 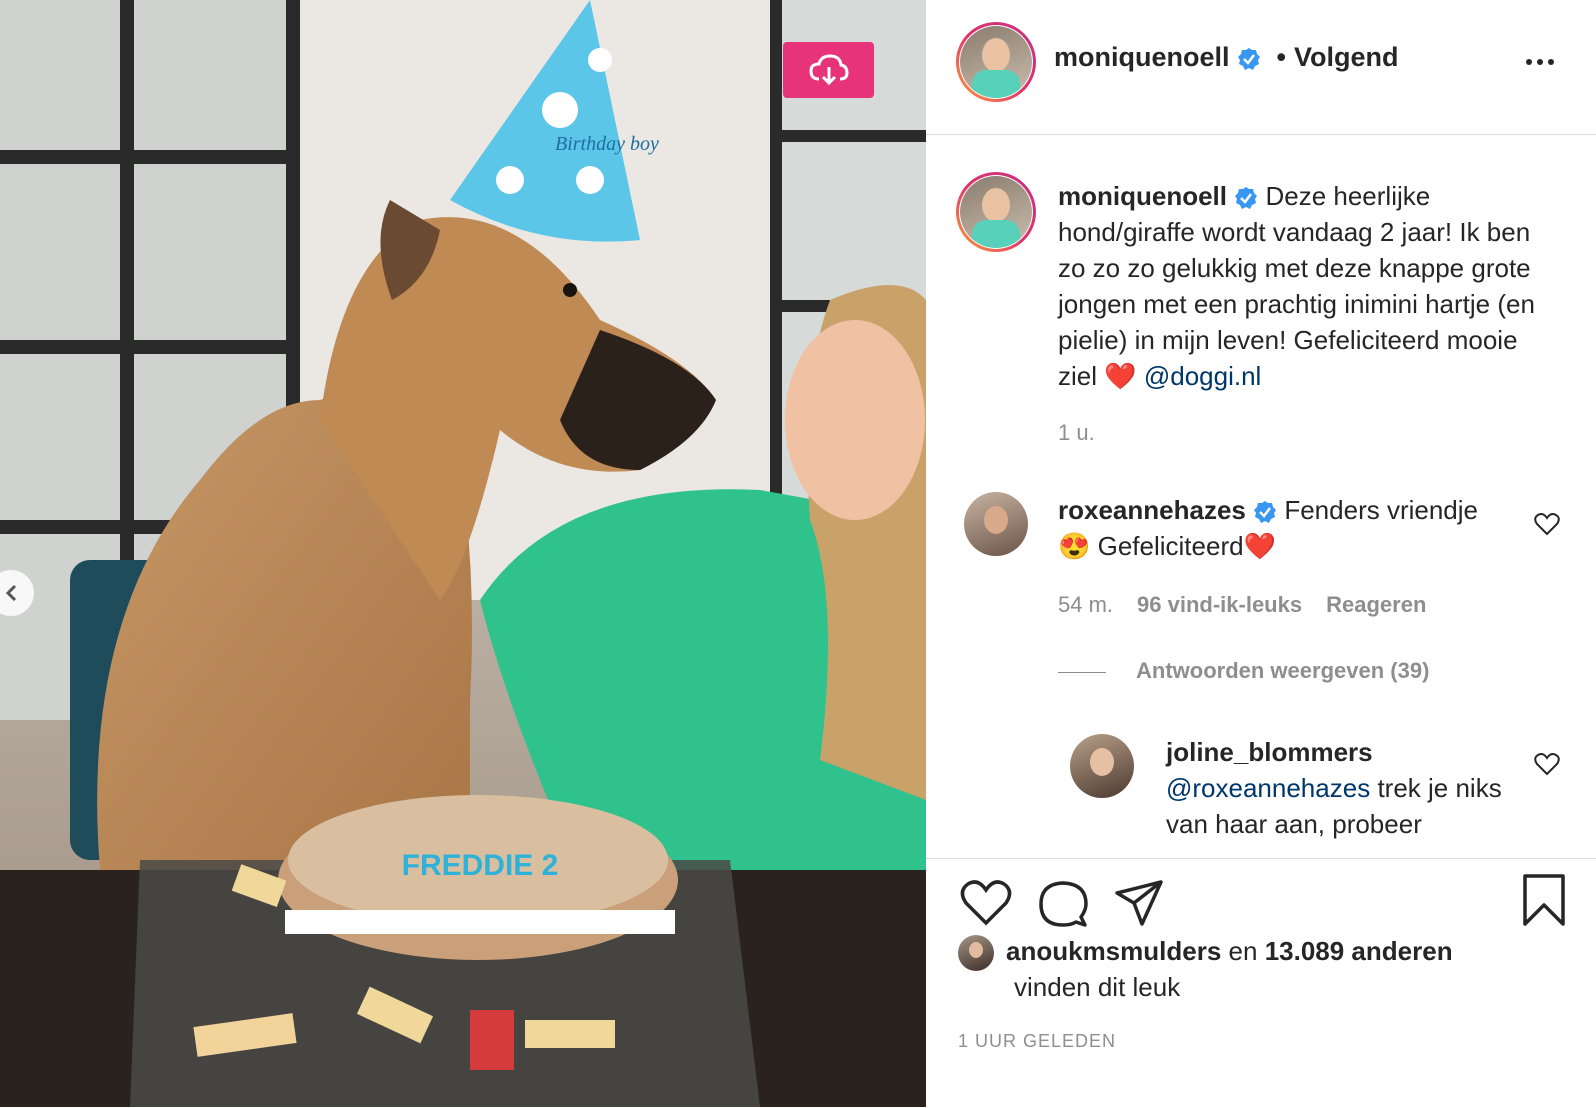 What do you see at coordinates (1283, 670) in the screenshot?
I see `view-replies-label: Antwoorden weergeven (39)` at bounding box center [1283, 670].